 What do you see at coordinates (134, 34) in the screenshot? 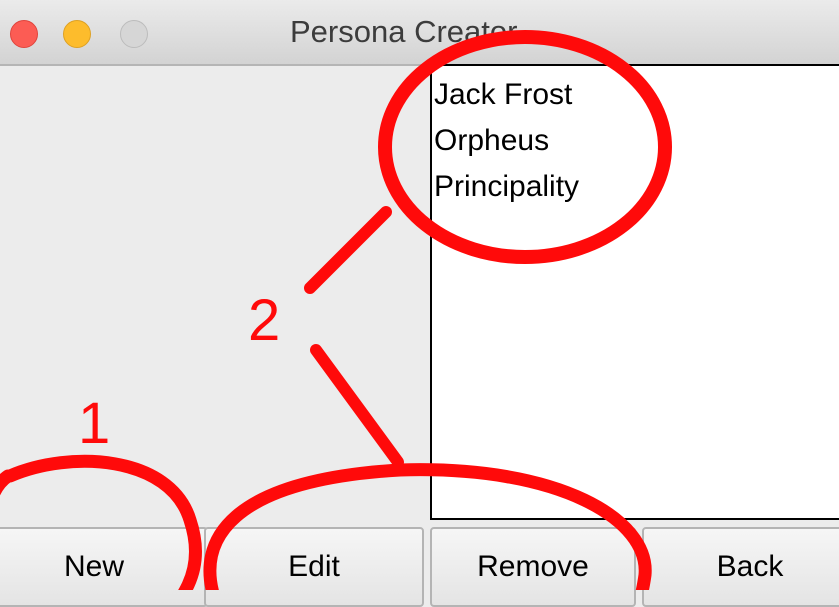
I see `zoom-window-icon` at bounding box center [134, 34].